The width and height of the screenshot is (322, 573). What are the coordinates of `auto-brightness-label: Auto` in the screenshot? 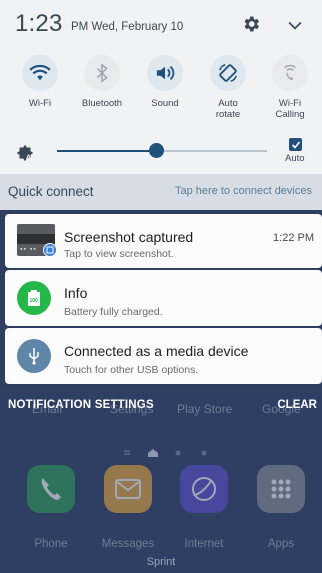 It's located at (295, 158).